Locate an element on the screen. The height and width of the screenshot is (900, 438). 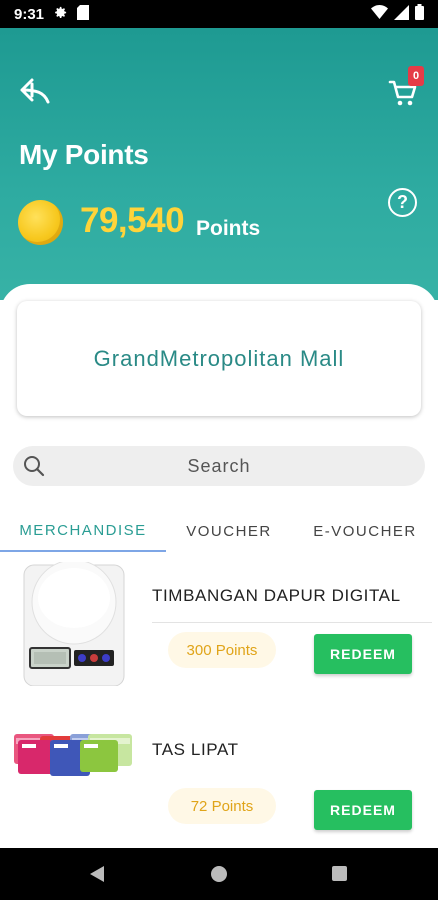
folding-bags-image is located at coordinates (73, 755).